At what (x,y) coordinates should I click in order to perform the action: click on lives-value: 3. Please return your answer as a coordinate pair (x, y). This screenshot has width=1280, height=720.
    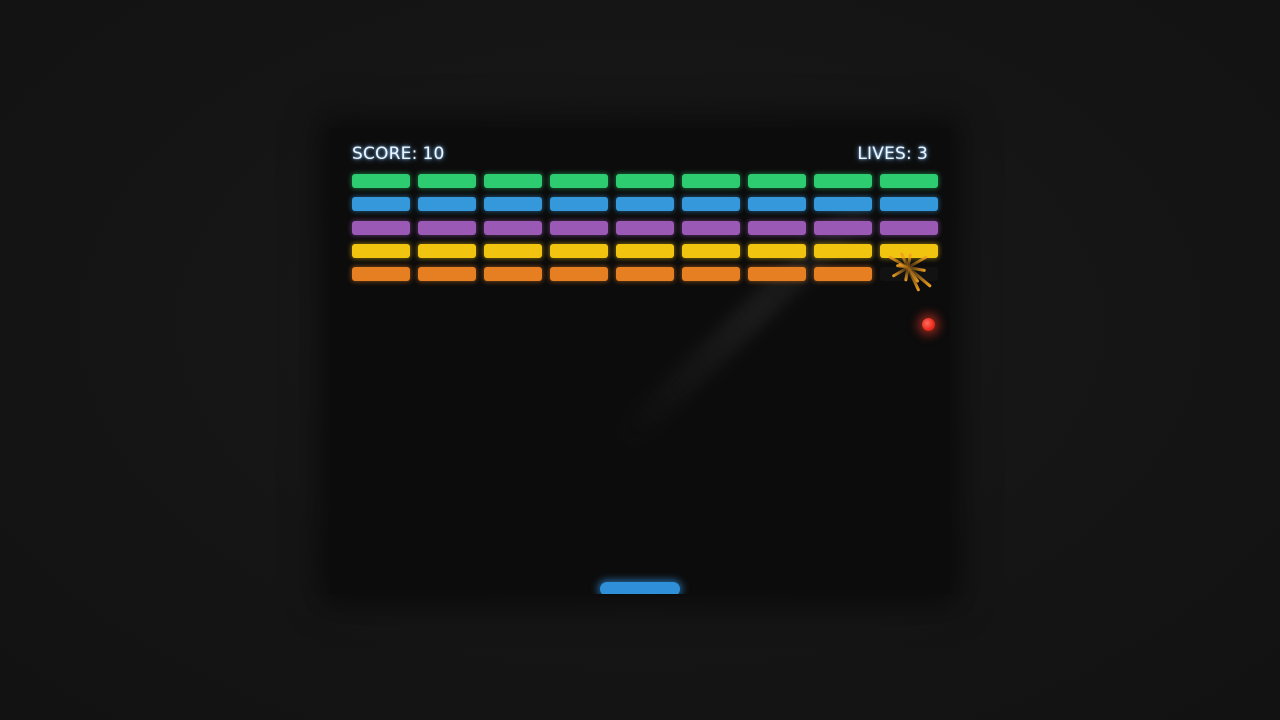
    Looking at the image, I should click on (922, 154).